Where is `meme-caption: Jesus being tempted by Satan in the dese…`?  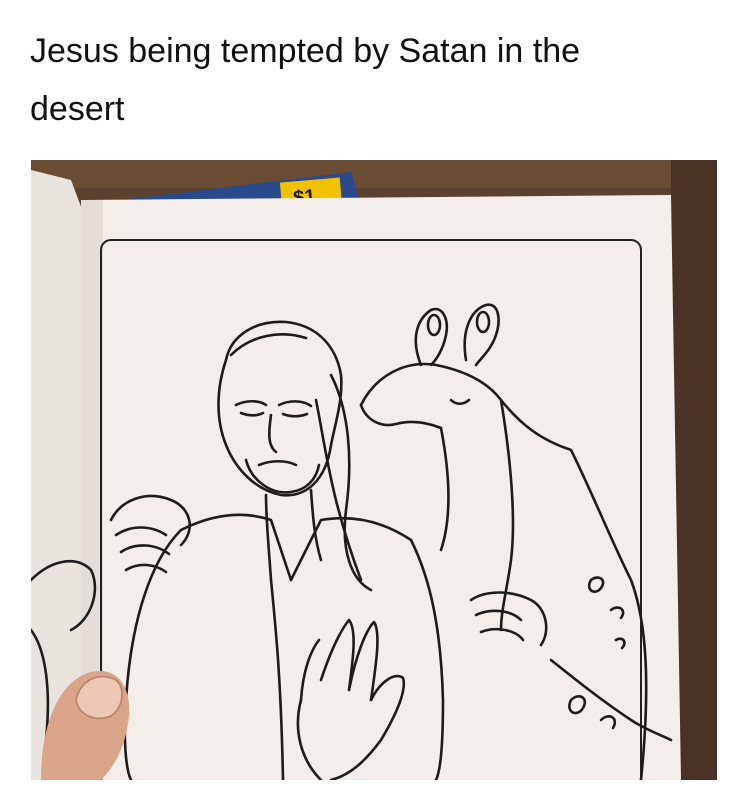
meme-caption: Jesus being tempted by Satan in the dese… is located at coordinates (375, 80).